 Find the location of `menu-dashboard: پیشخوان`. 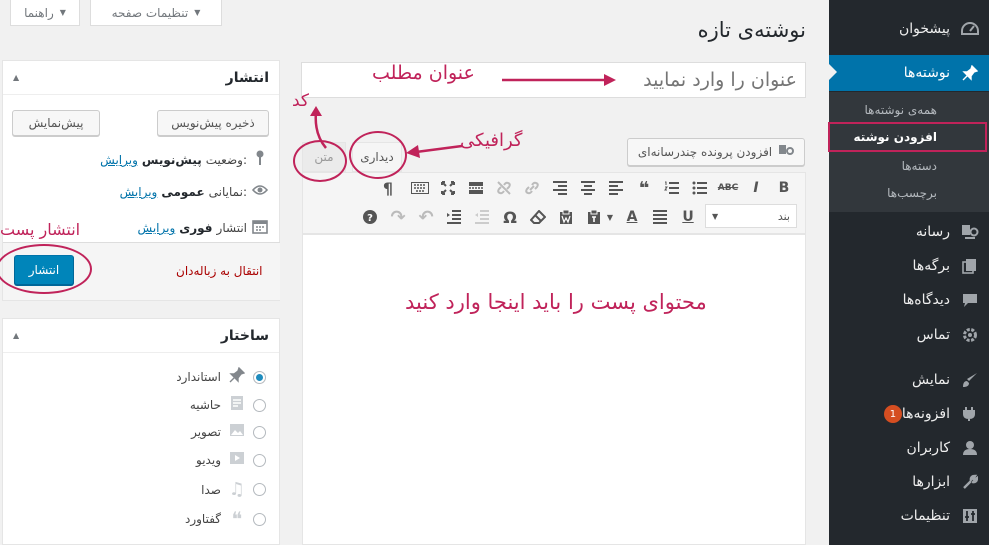

menu-dashboard: پیشخوان is located at coordinates (909, 29).